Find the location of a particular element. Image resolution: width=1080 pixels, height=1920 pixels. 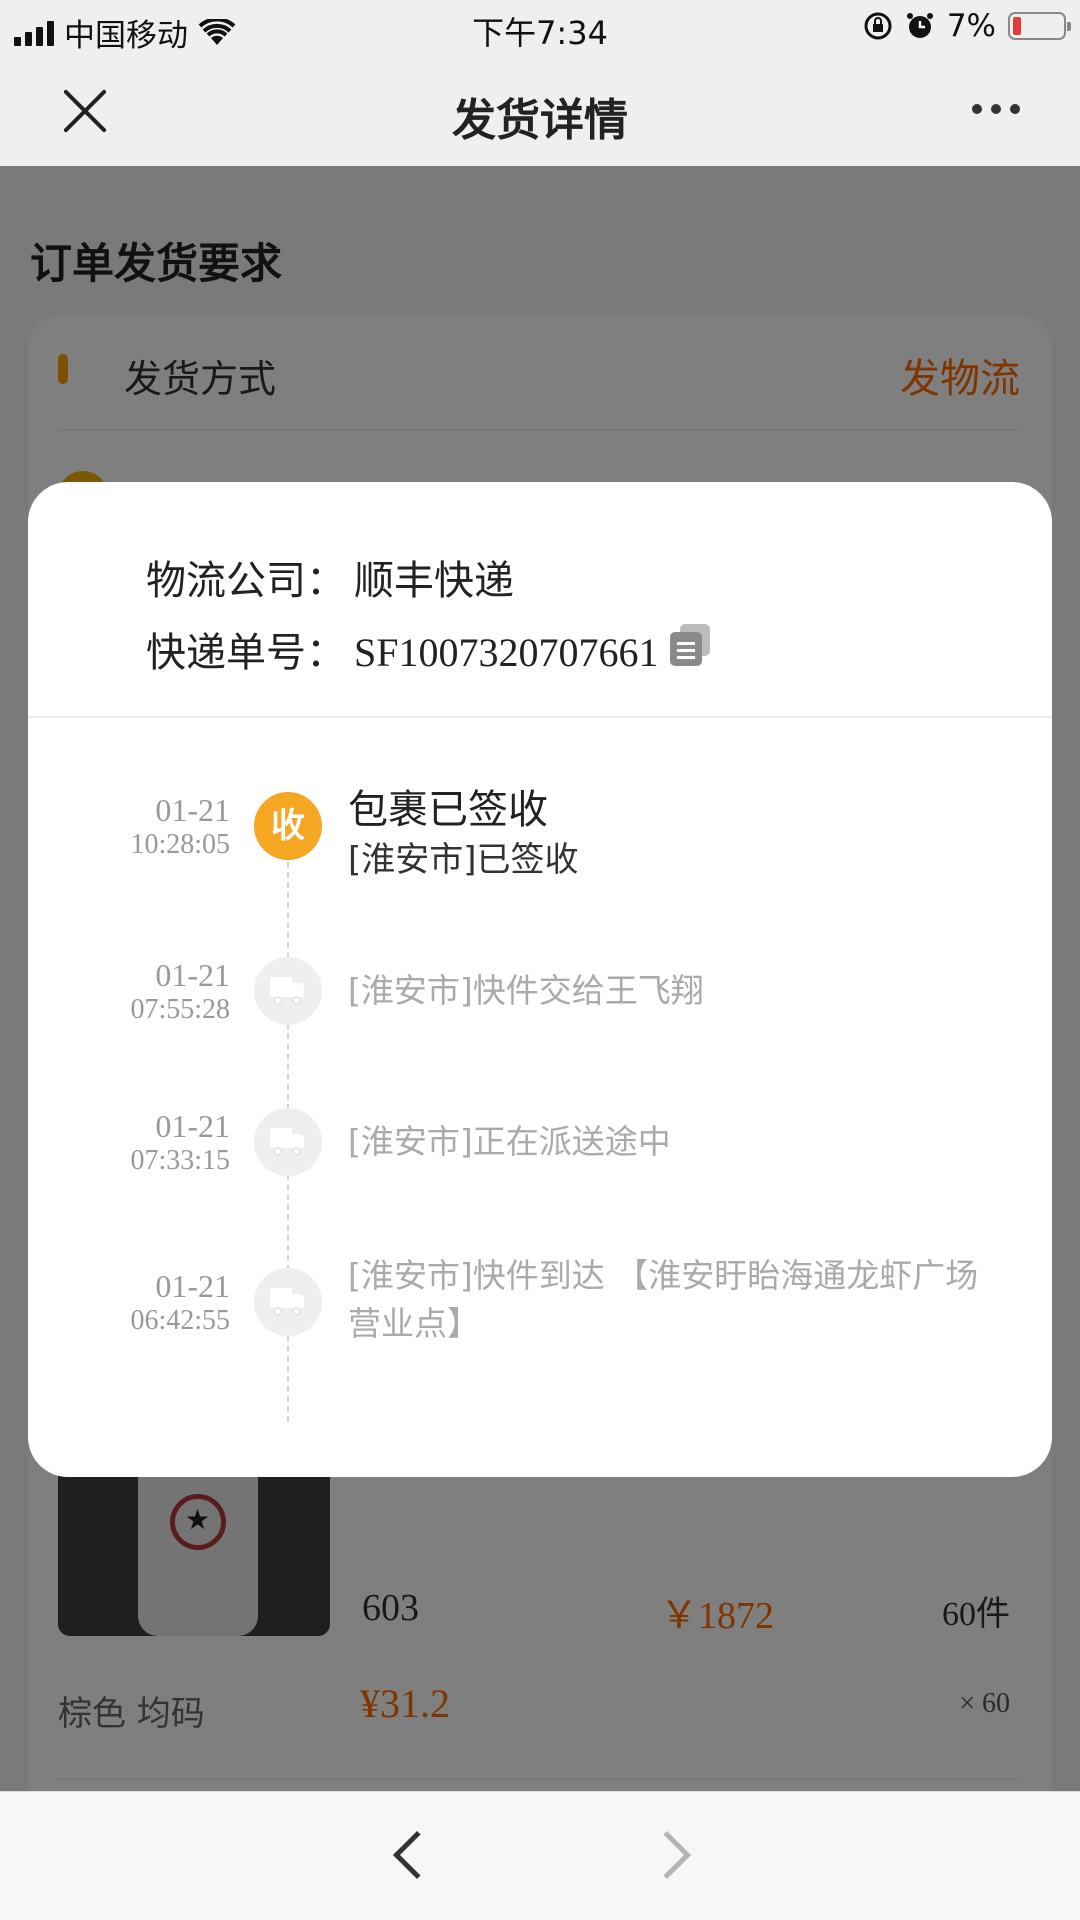

event-datetime: 01-21 10:28:05 is located at coordinates (180, 827).